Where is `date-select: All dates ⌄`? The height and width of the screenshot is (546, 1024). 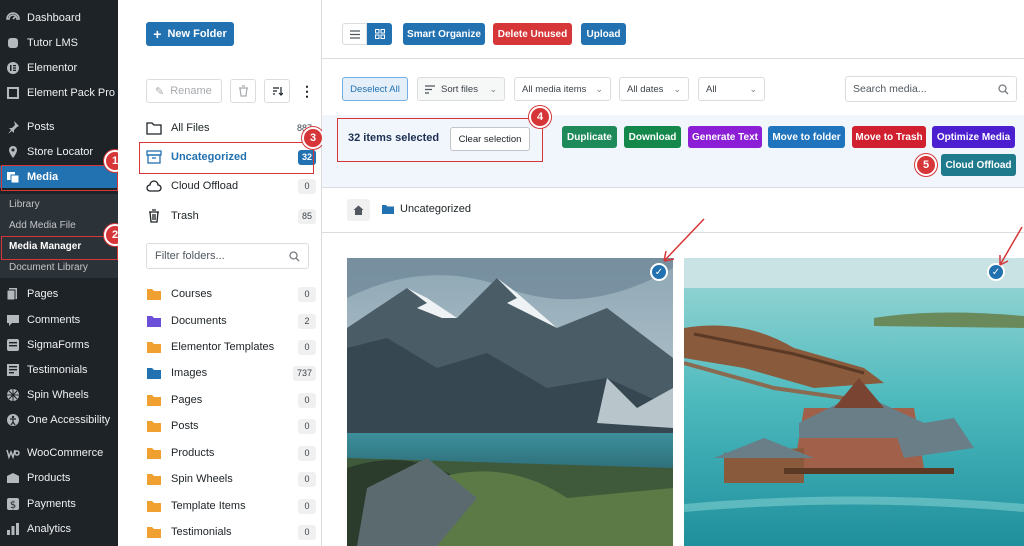 date-select: All dates ⌄ is located at coordinates (654, 89).